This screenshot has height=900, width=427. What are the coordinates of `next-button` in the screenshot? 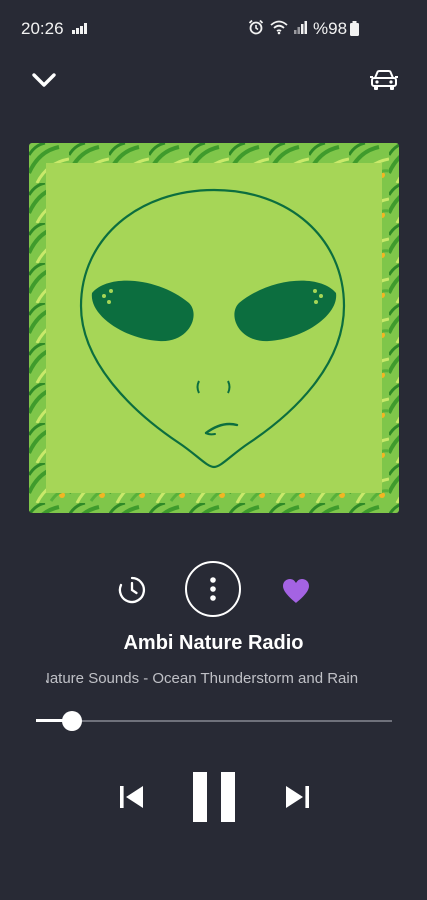 It's located at (297, 797).